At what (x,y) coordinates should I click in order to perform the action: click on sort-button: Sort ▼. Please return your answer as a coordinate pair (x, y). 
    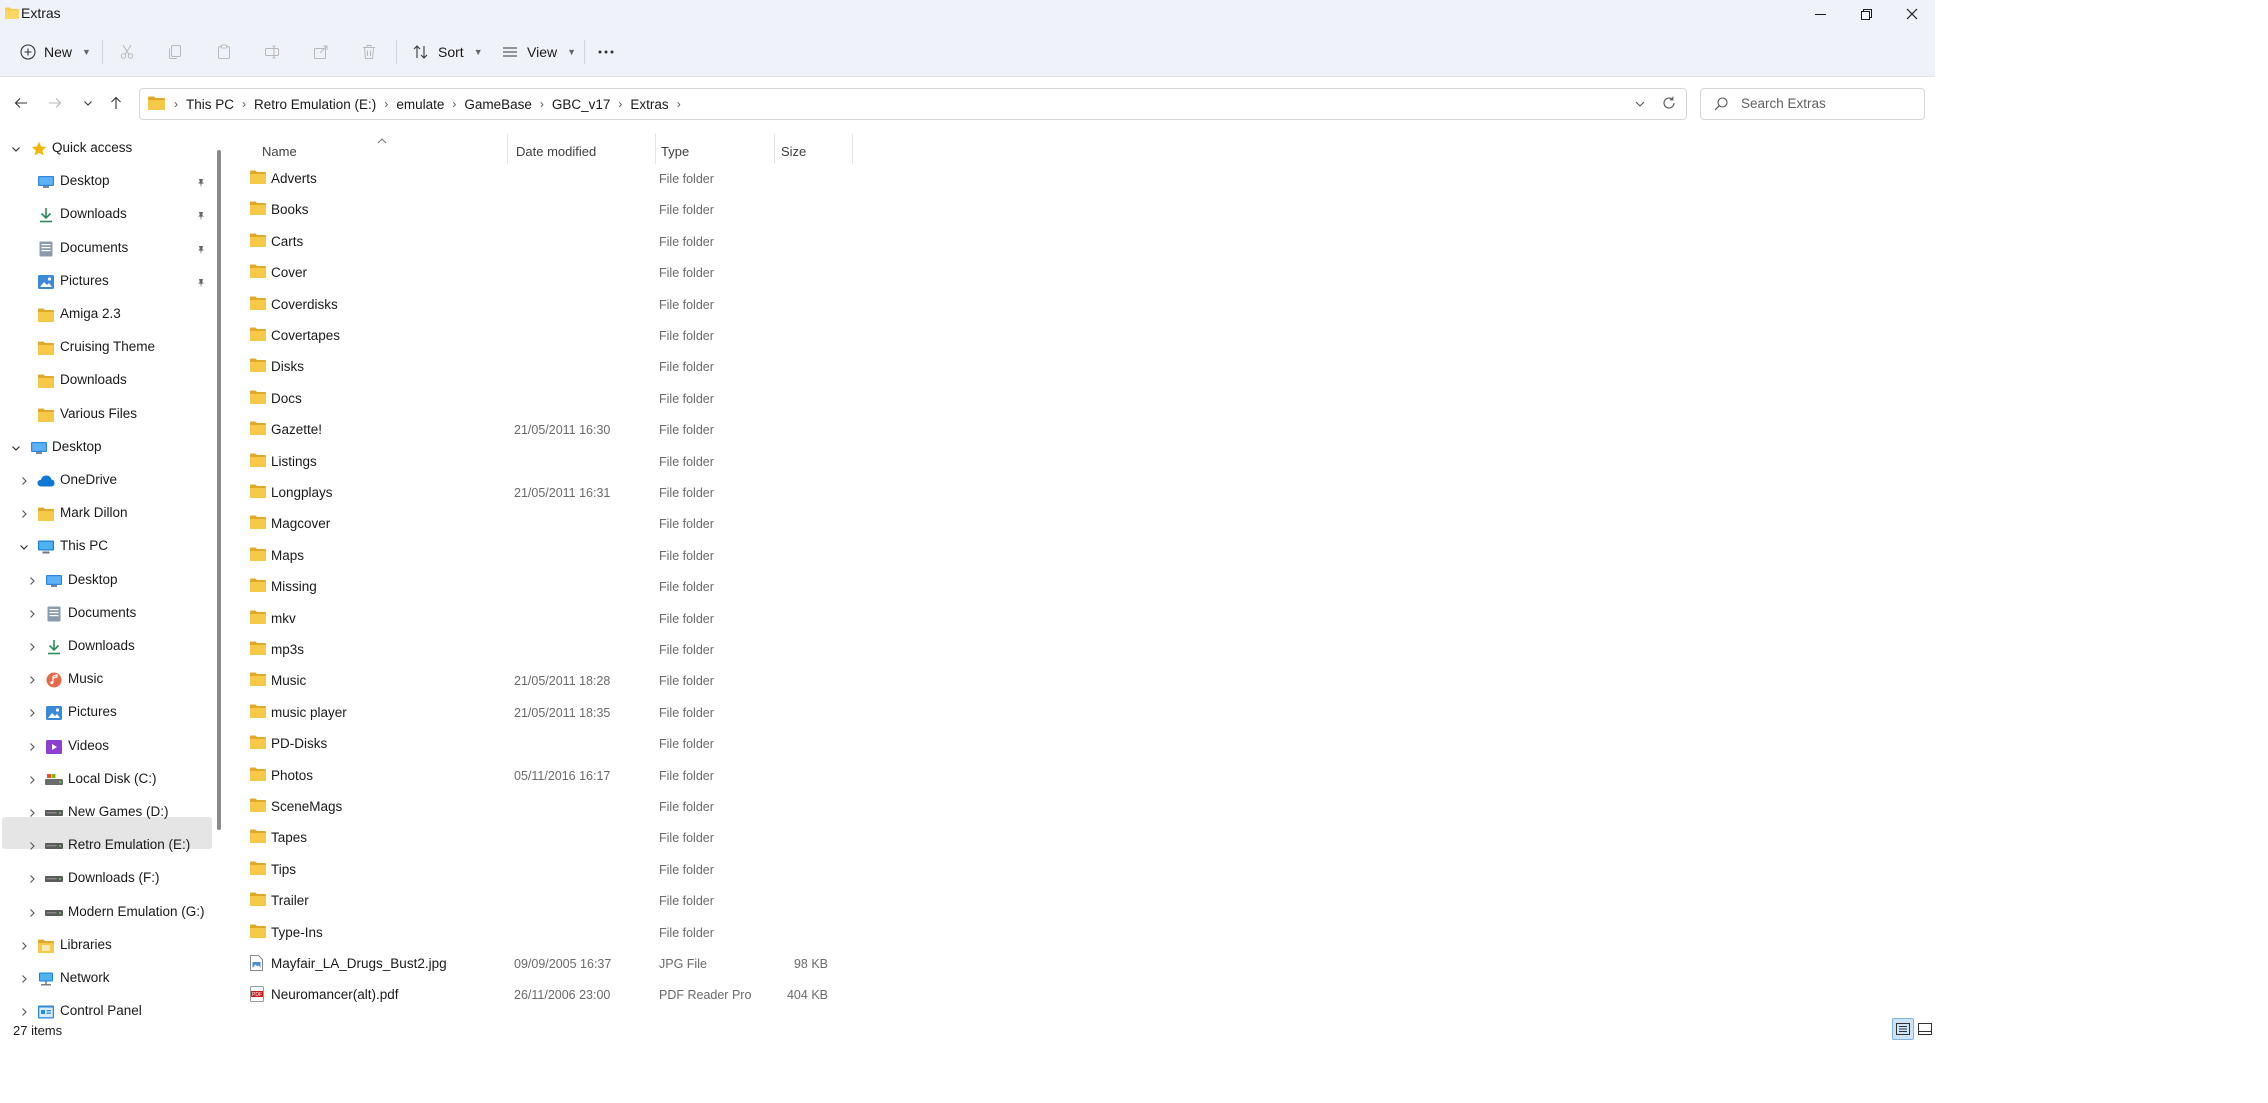
    Looking at the image, I should click on (447, 52).